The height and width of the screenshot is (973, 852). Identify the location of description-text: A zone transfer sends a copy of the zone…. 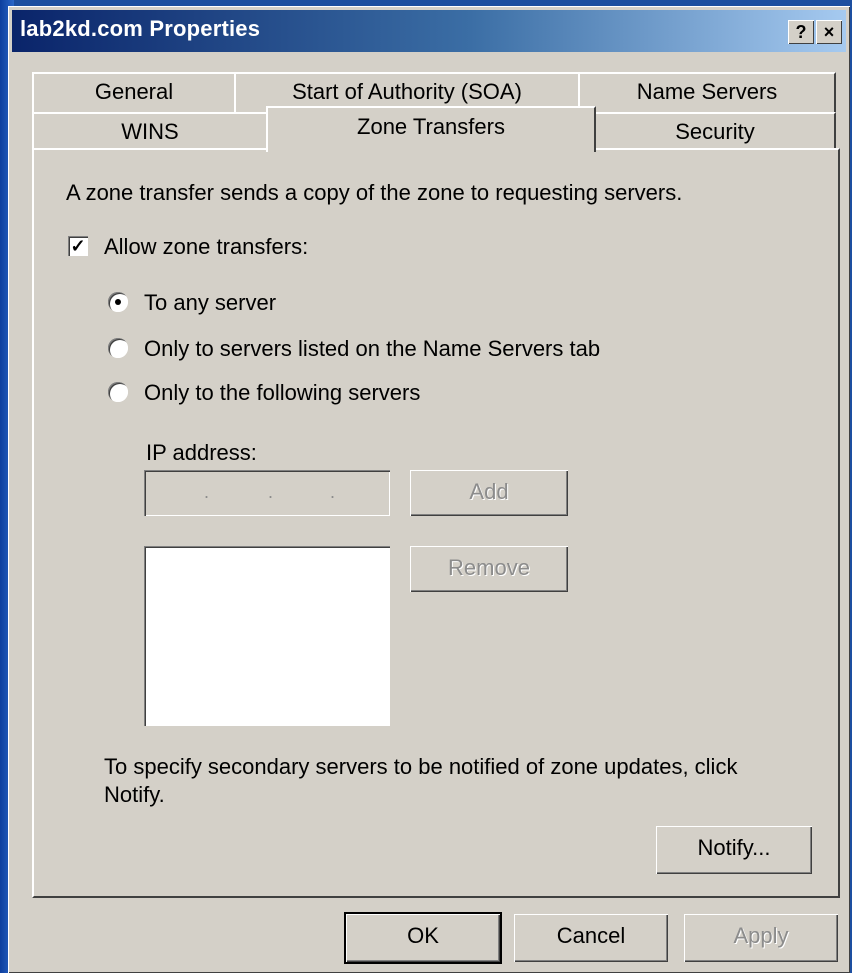
(374, 192).